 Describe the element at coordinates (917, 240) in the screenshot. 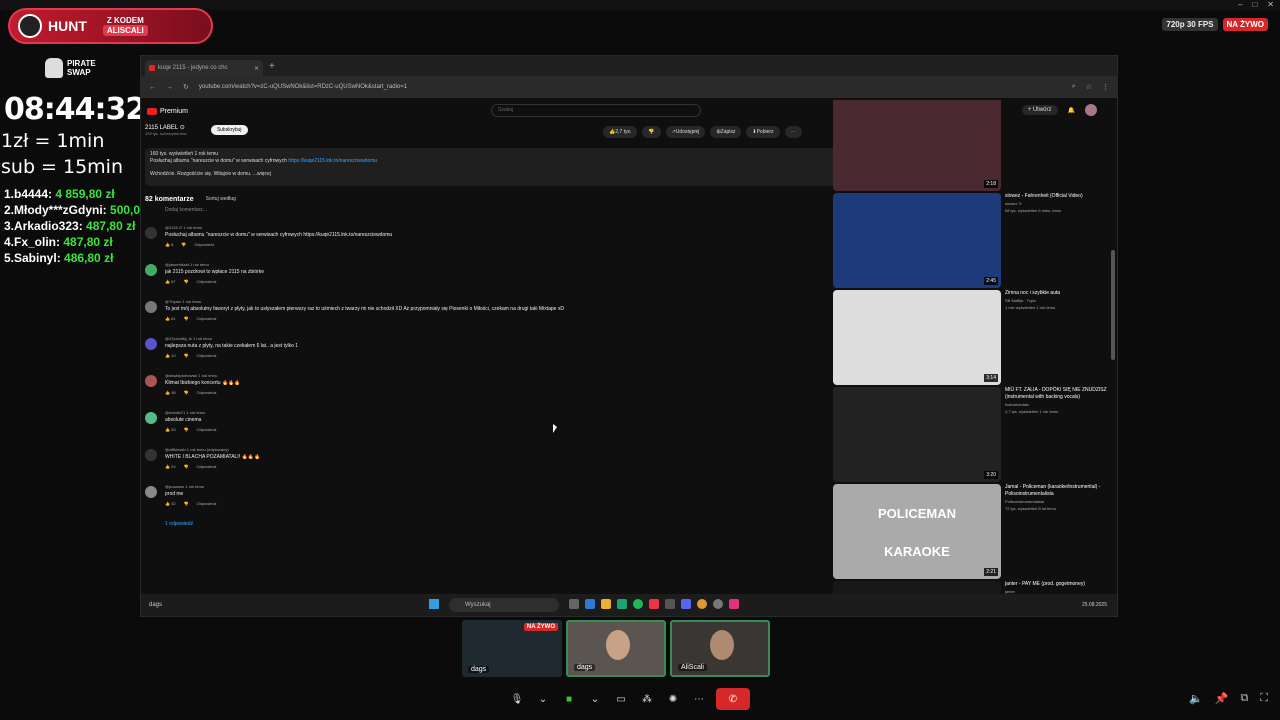

I see `video-thumbnail: 2:45` at that location.